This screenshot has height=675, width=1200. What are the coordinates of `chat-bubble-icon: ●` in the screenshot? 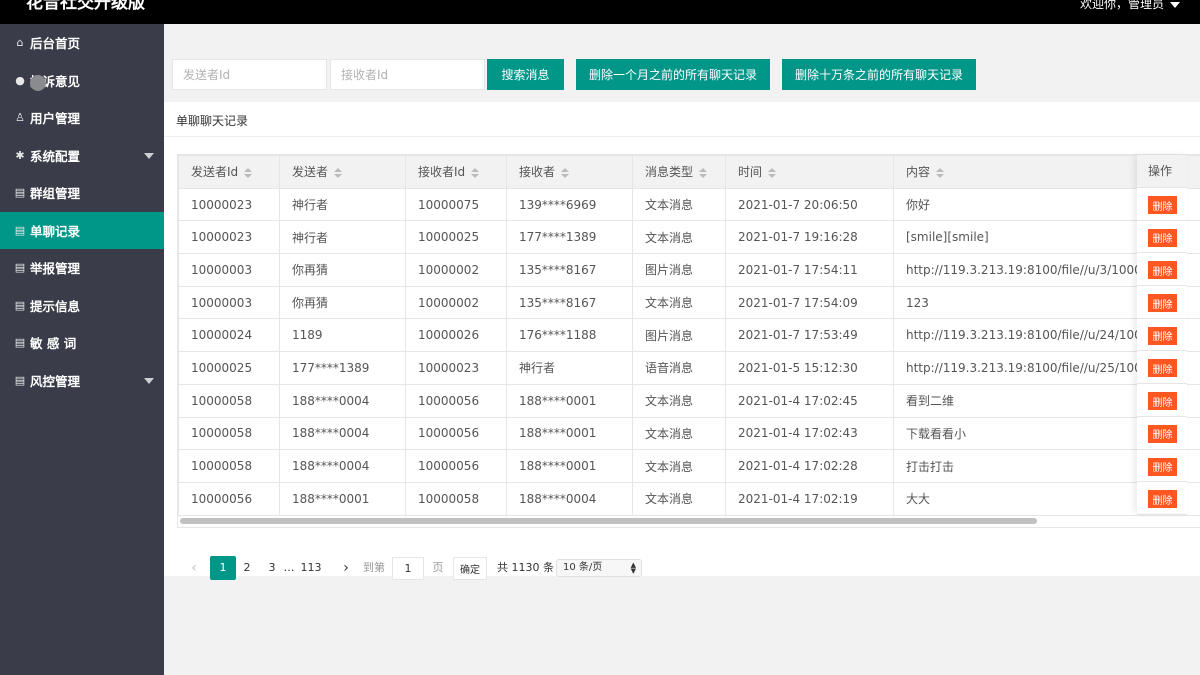 It's located at (20, 80).